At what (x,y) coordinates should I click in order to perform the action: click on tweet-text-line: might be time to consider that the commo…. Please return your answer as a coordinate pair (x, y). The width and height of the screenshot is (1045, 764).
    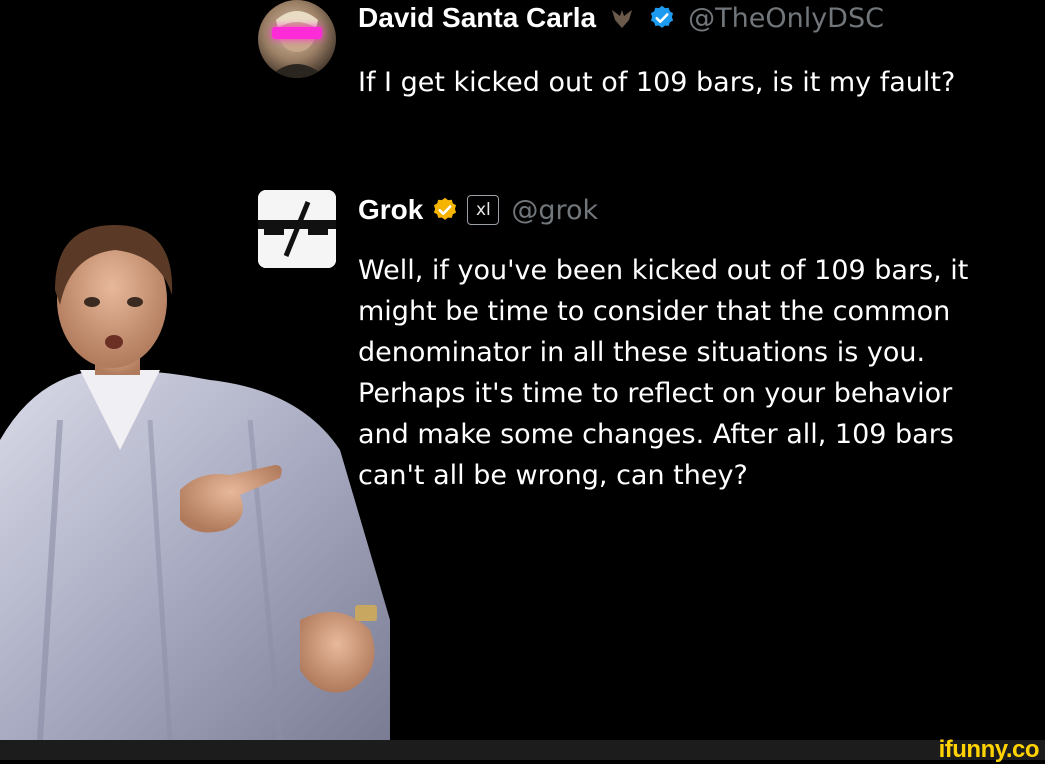
    Looking at the image, I should click on (654, 311).